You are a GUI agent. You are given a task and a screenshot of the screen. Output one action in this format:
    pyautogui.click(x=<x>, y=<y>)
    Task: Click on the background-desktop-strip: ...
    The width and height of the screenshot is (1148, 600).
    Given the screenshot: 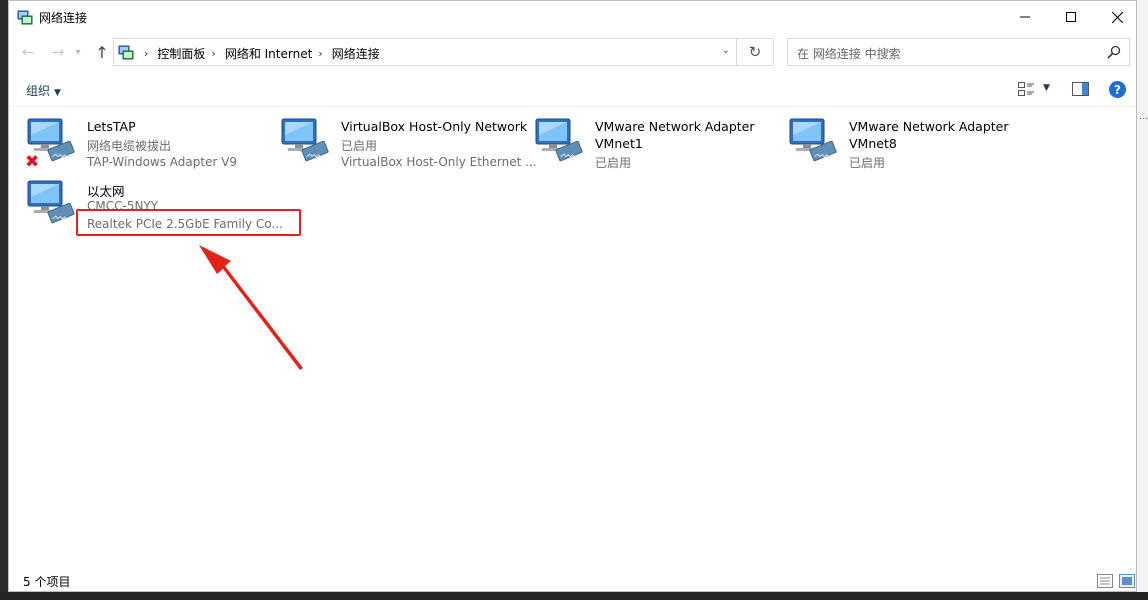 What is the action you would take?
    pyautogui.click(x=1142, y=300)
    